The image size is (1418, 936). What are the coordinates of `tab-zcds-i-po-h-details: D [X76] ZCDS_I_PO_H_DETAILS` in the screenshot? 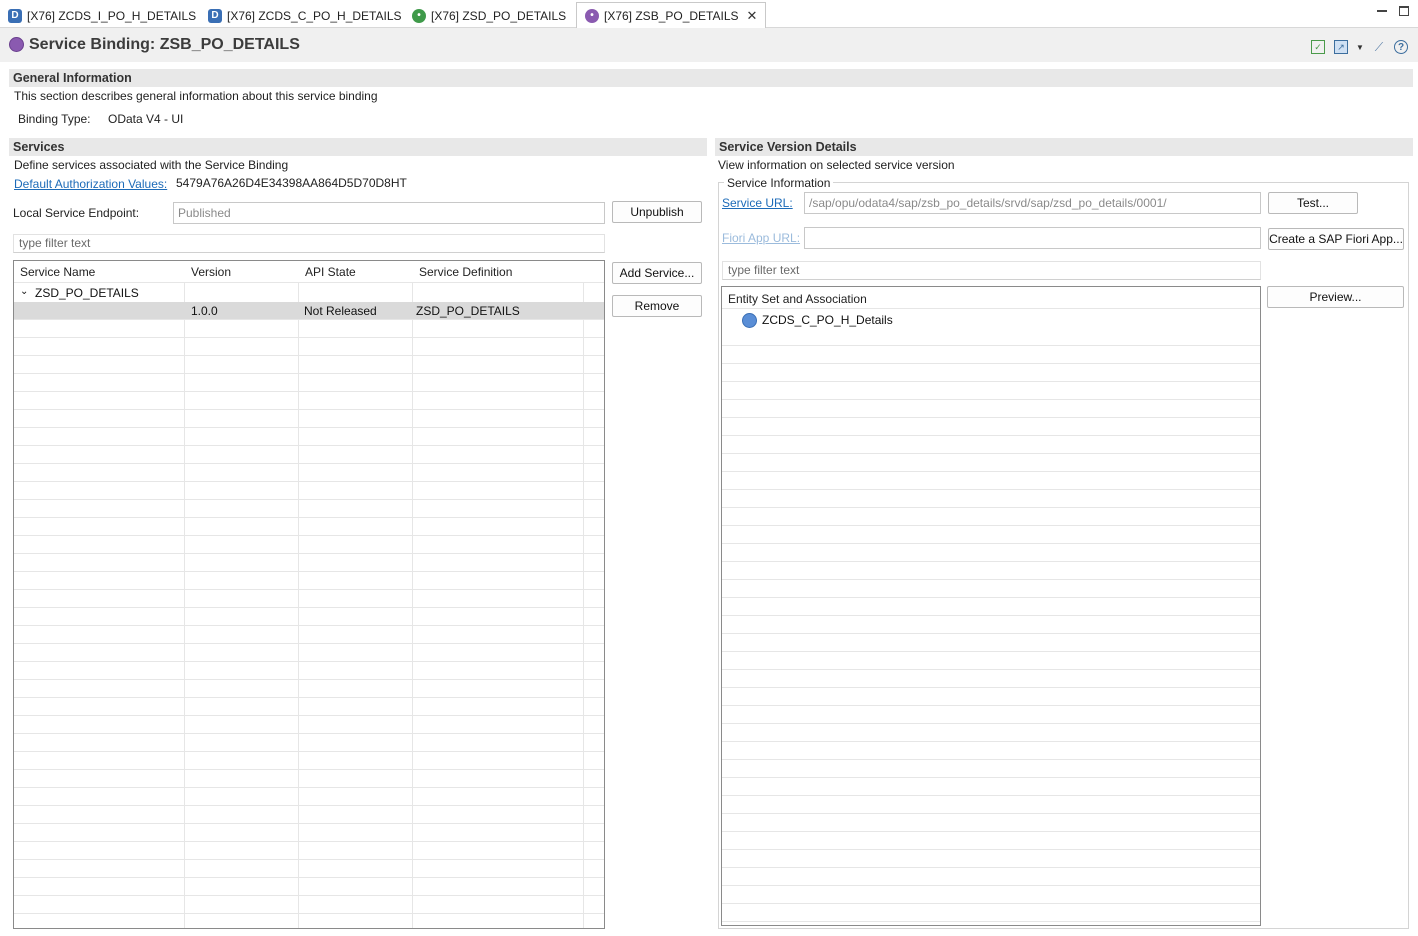 It's located at (102, 15).